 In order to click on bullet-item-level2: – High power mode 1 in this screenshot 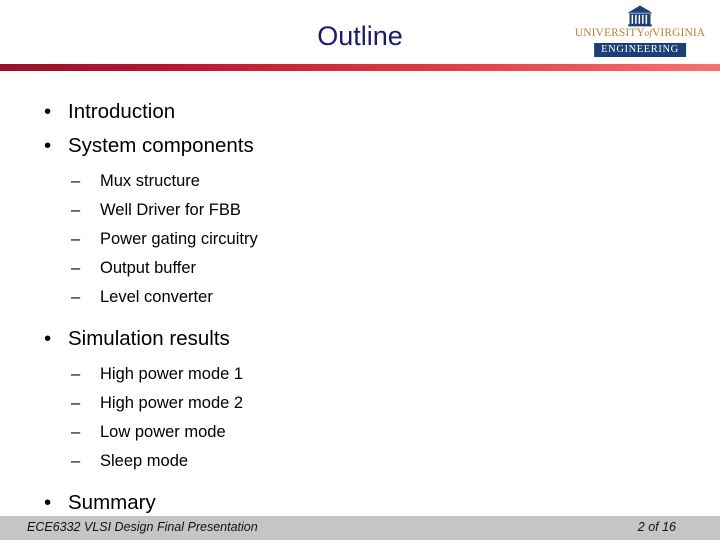, I will do `click(360, 374)`.